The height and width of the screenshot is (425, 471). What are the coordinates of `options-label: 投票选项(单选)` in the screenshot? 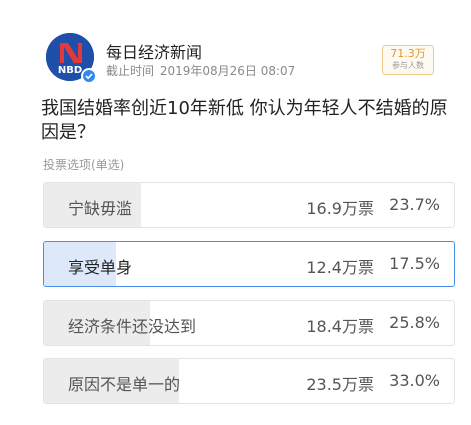 It's located at (84, 165).